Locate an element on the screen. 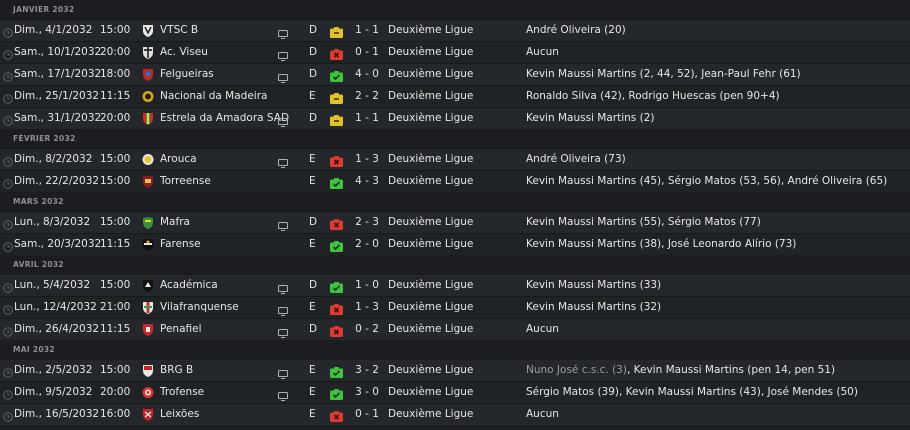 The height and width of the screenshot is (430, 910). match-score: 0 - 2 is located at coordinates (367, 329).